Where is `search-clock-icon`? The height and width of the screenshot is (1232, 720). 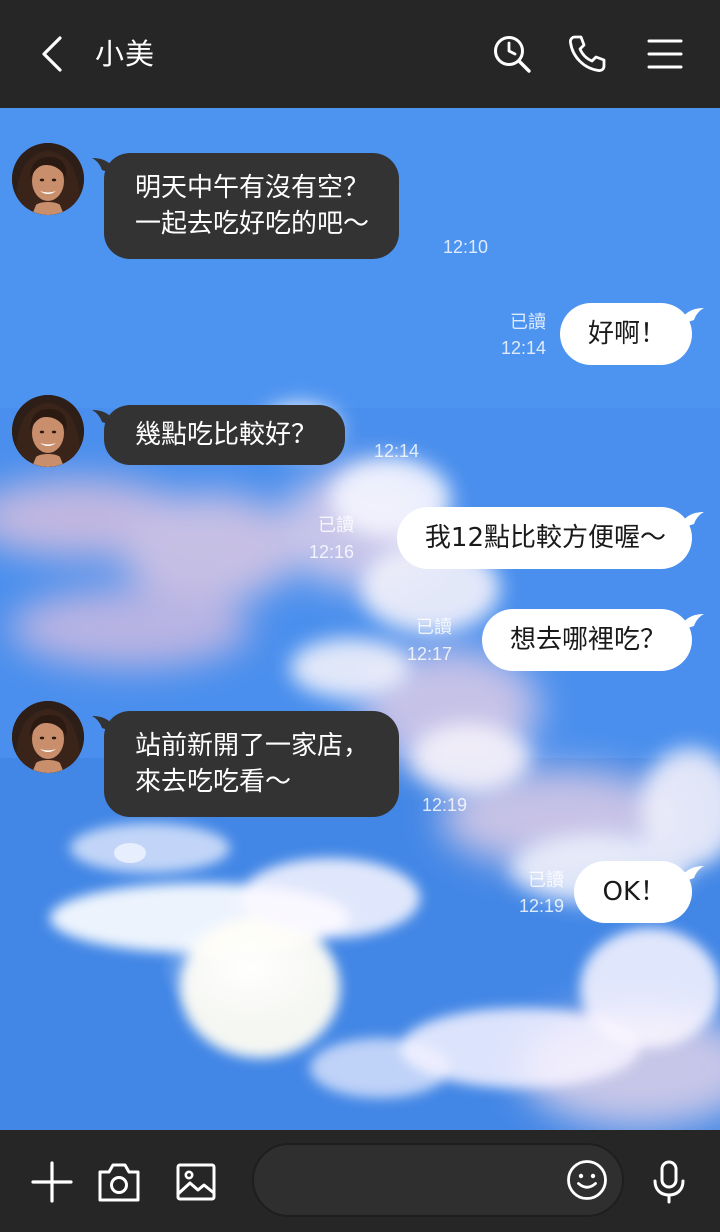 search-clock-icon is located at coordinates (512, 54).